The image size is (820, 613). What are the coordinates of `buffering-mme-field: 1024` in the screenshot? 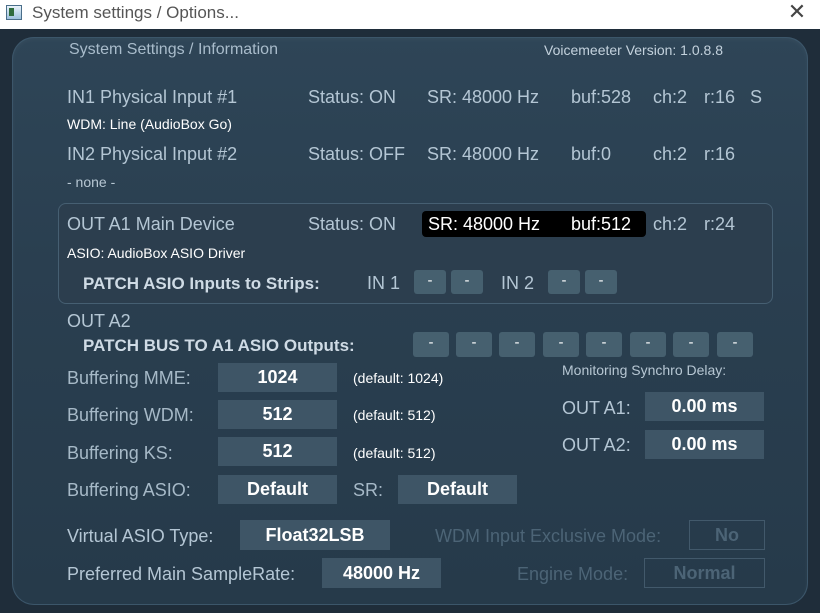 It's located at (277, 377).